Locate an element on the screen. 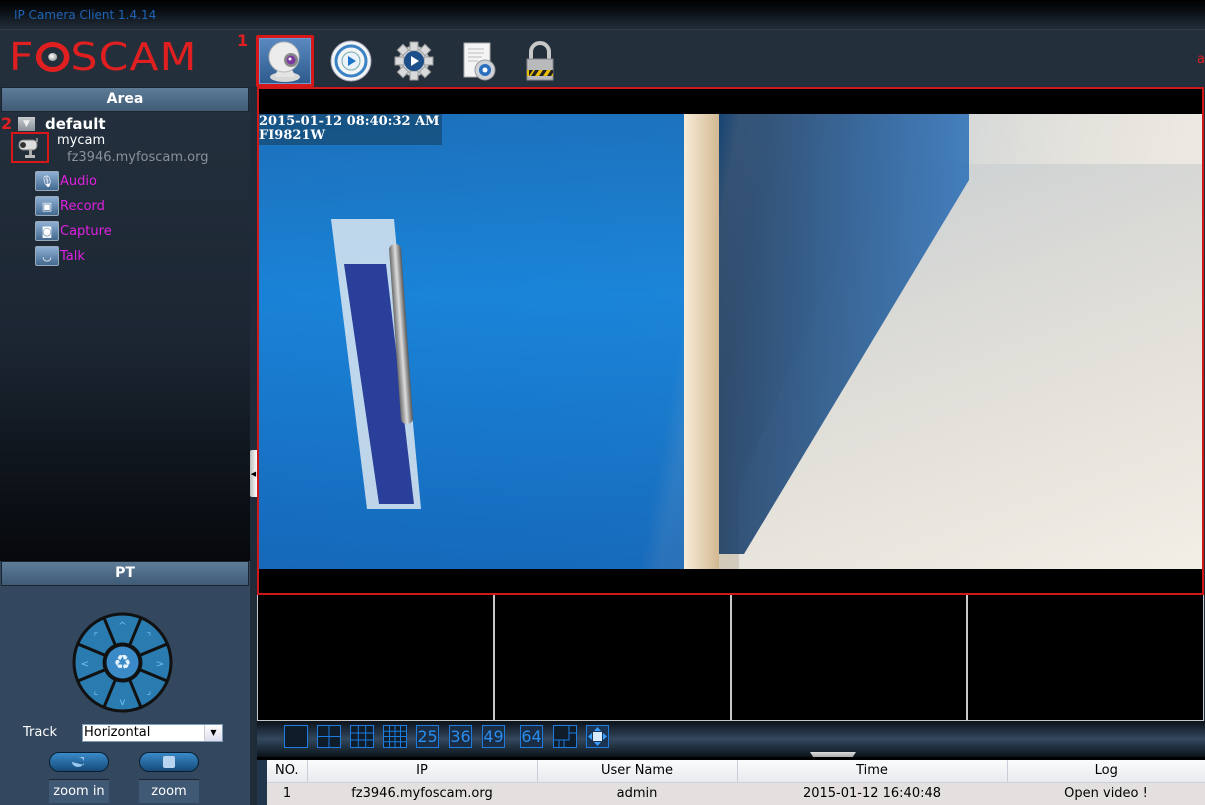 This screenshot has width=1205, height=805. col-no: NO. is located at coordinates (287, 771).